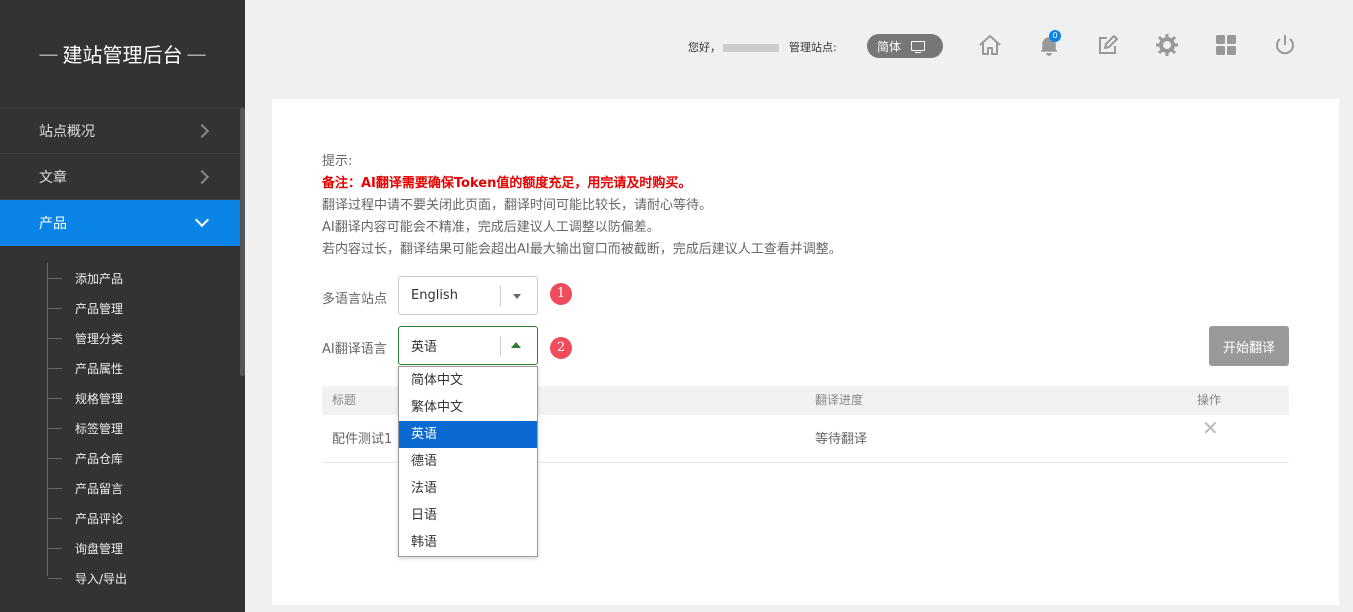 This screenshot has width=1353, height=612. I want to click on sidebar-logo: — 建站管理后台 —, so click(122, 54).